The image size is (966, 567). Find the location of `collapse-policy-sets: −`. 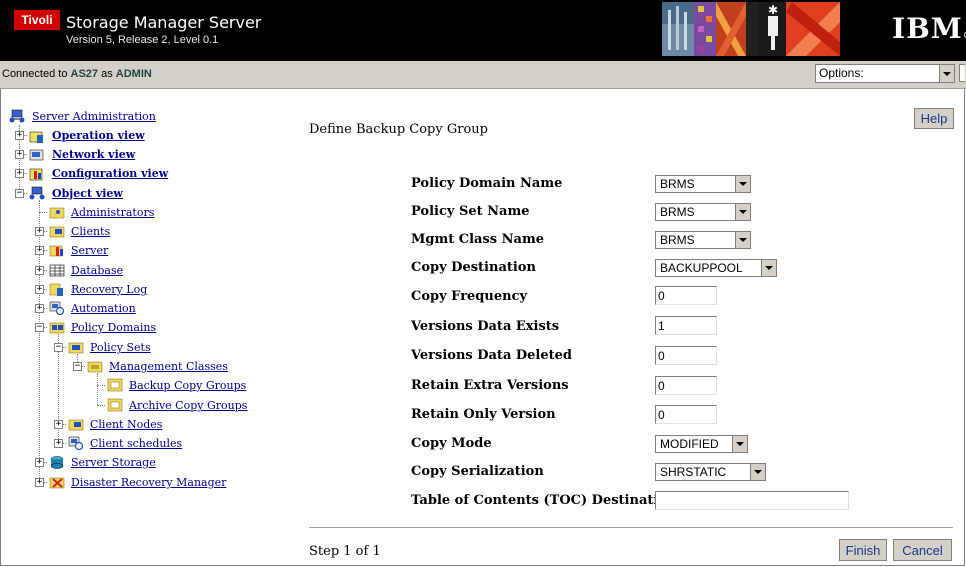

collapse-policy-sets: − is located at coordinates (58, 347).